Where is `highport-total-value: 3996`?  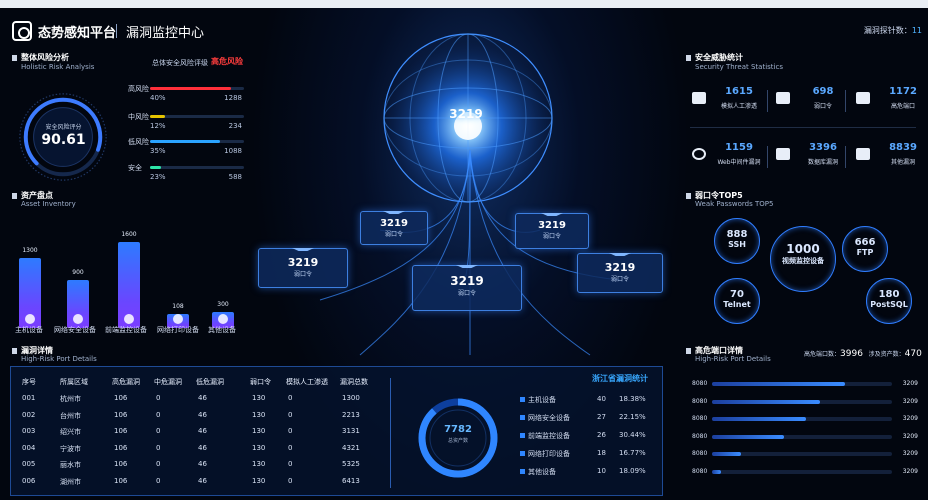
highport-total-value: 3996 is located at coordinates (851, 354).